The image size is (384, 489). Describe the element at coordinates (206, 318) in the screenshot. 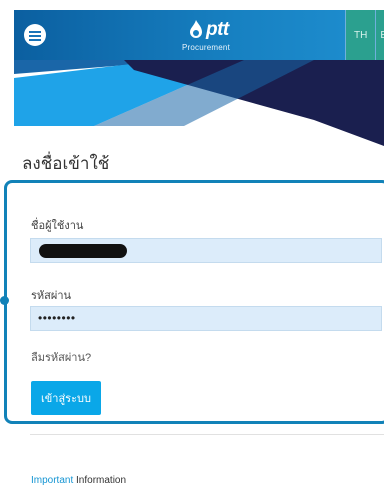

I see `password-input: ••••••••` at that location.